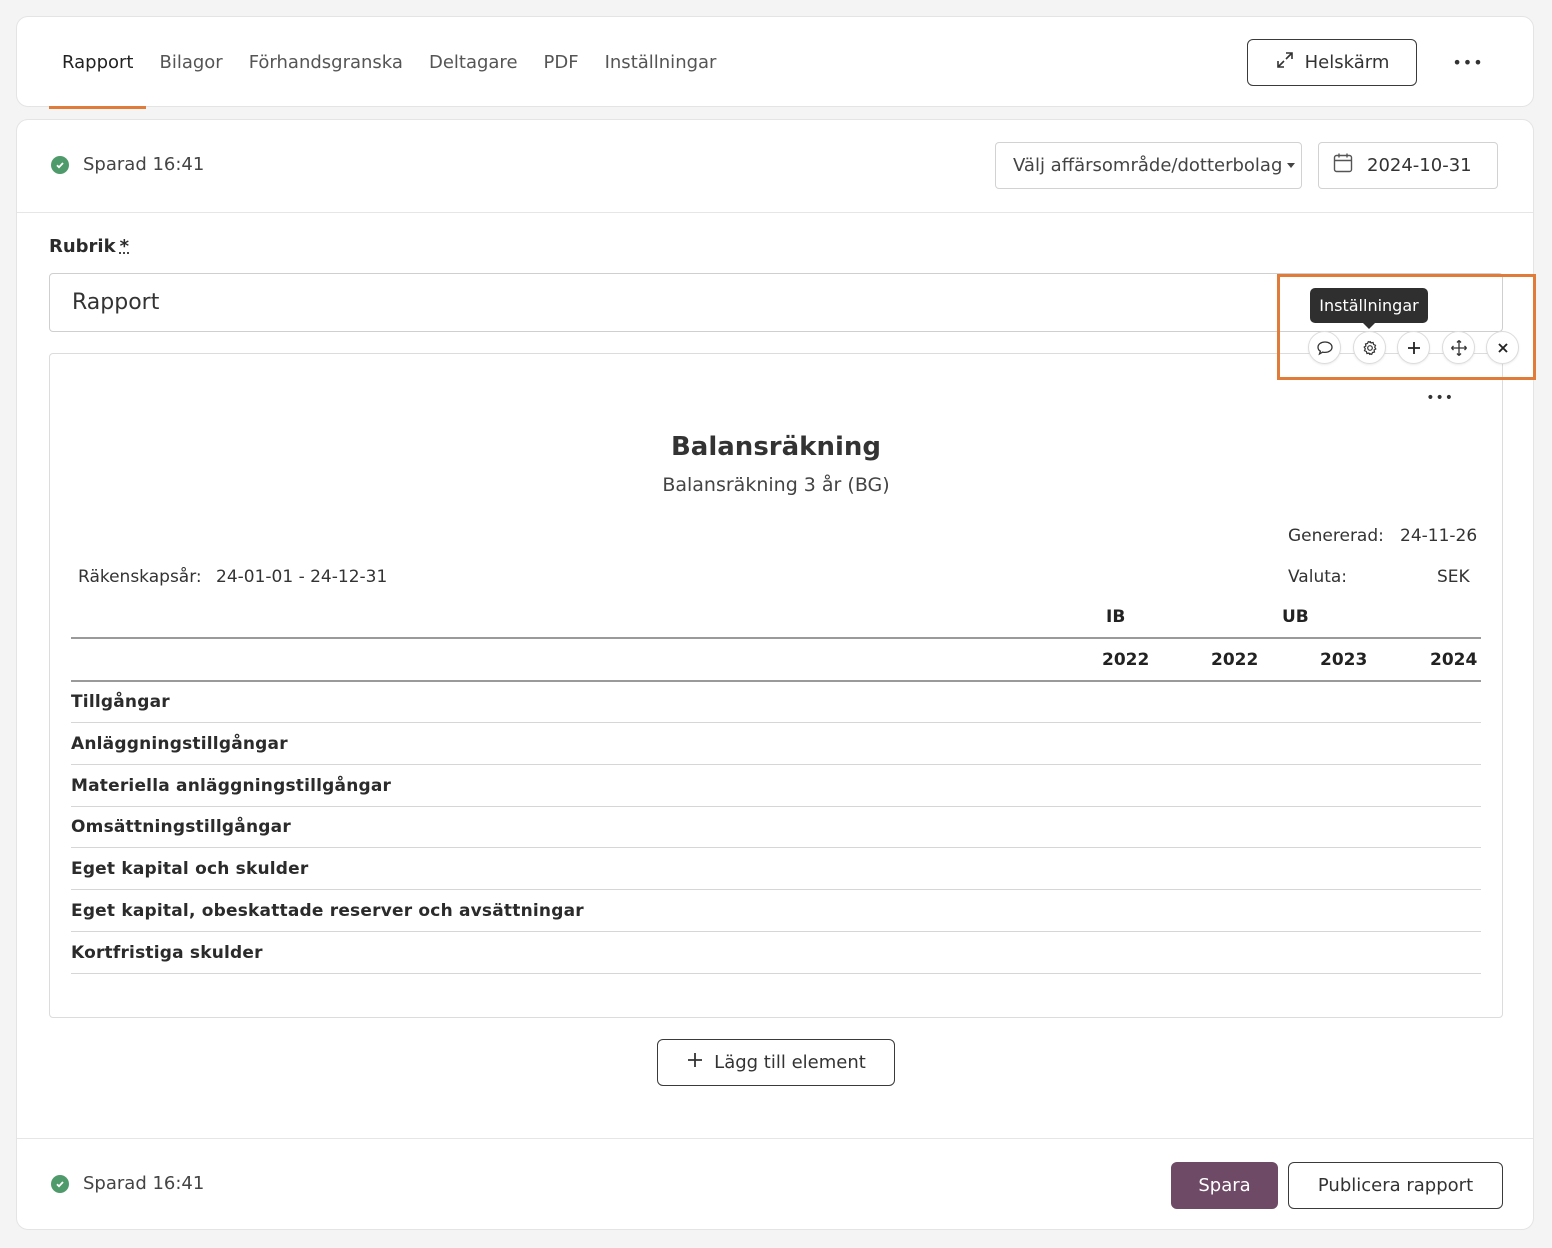 The image size is (1552, 1248). I want to click on business-area-placeholder: Välj affärsområde/dotterbolag, so click(1148, 165).